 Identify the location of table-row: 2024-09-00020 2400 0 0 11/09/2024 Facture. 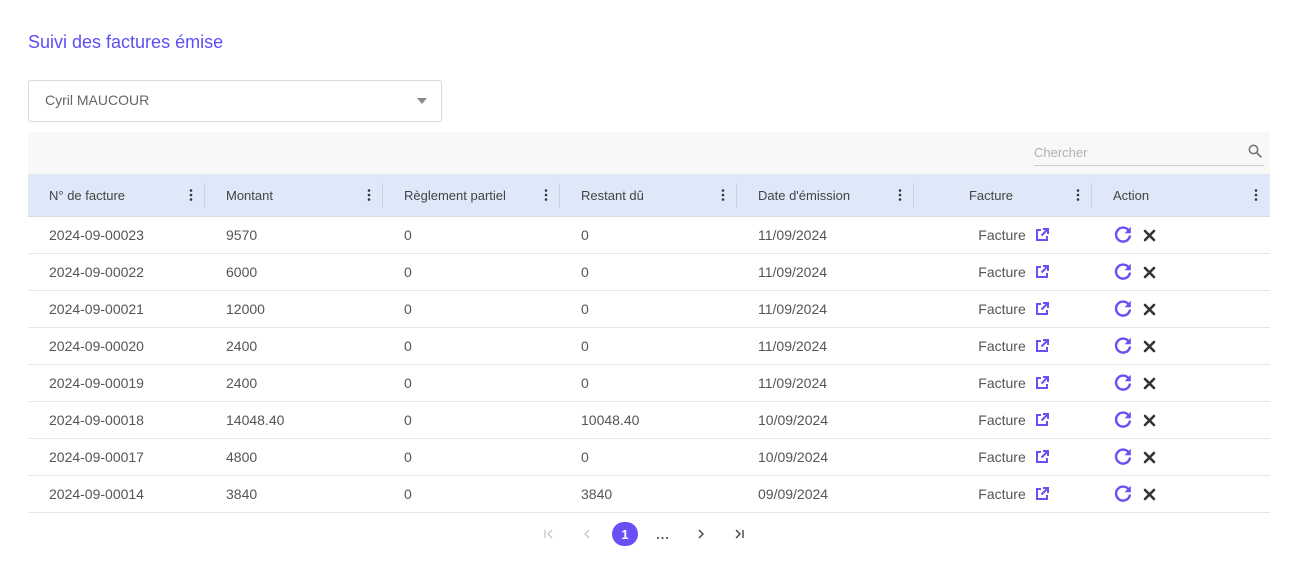
(649, 346).